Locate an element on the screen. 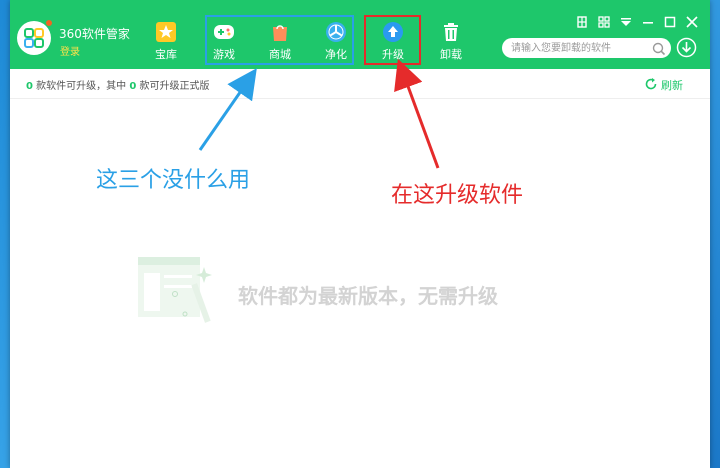  red-arrow is located at coordinates (417, 113).